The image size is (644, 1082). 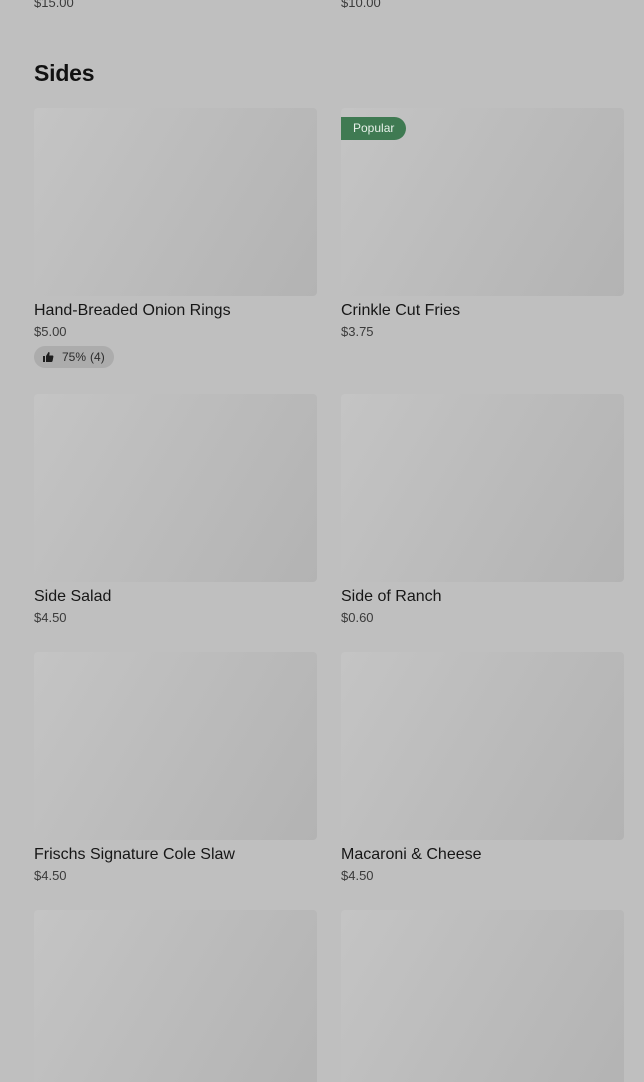 What do you see at coordinates (482, 202) in the screenshot?
I see `item-image: Popular` at bounding box center [482, 202].